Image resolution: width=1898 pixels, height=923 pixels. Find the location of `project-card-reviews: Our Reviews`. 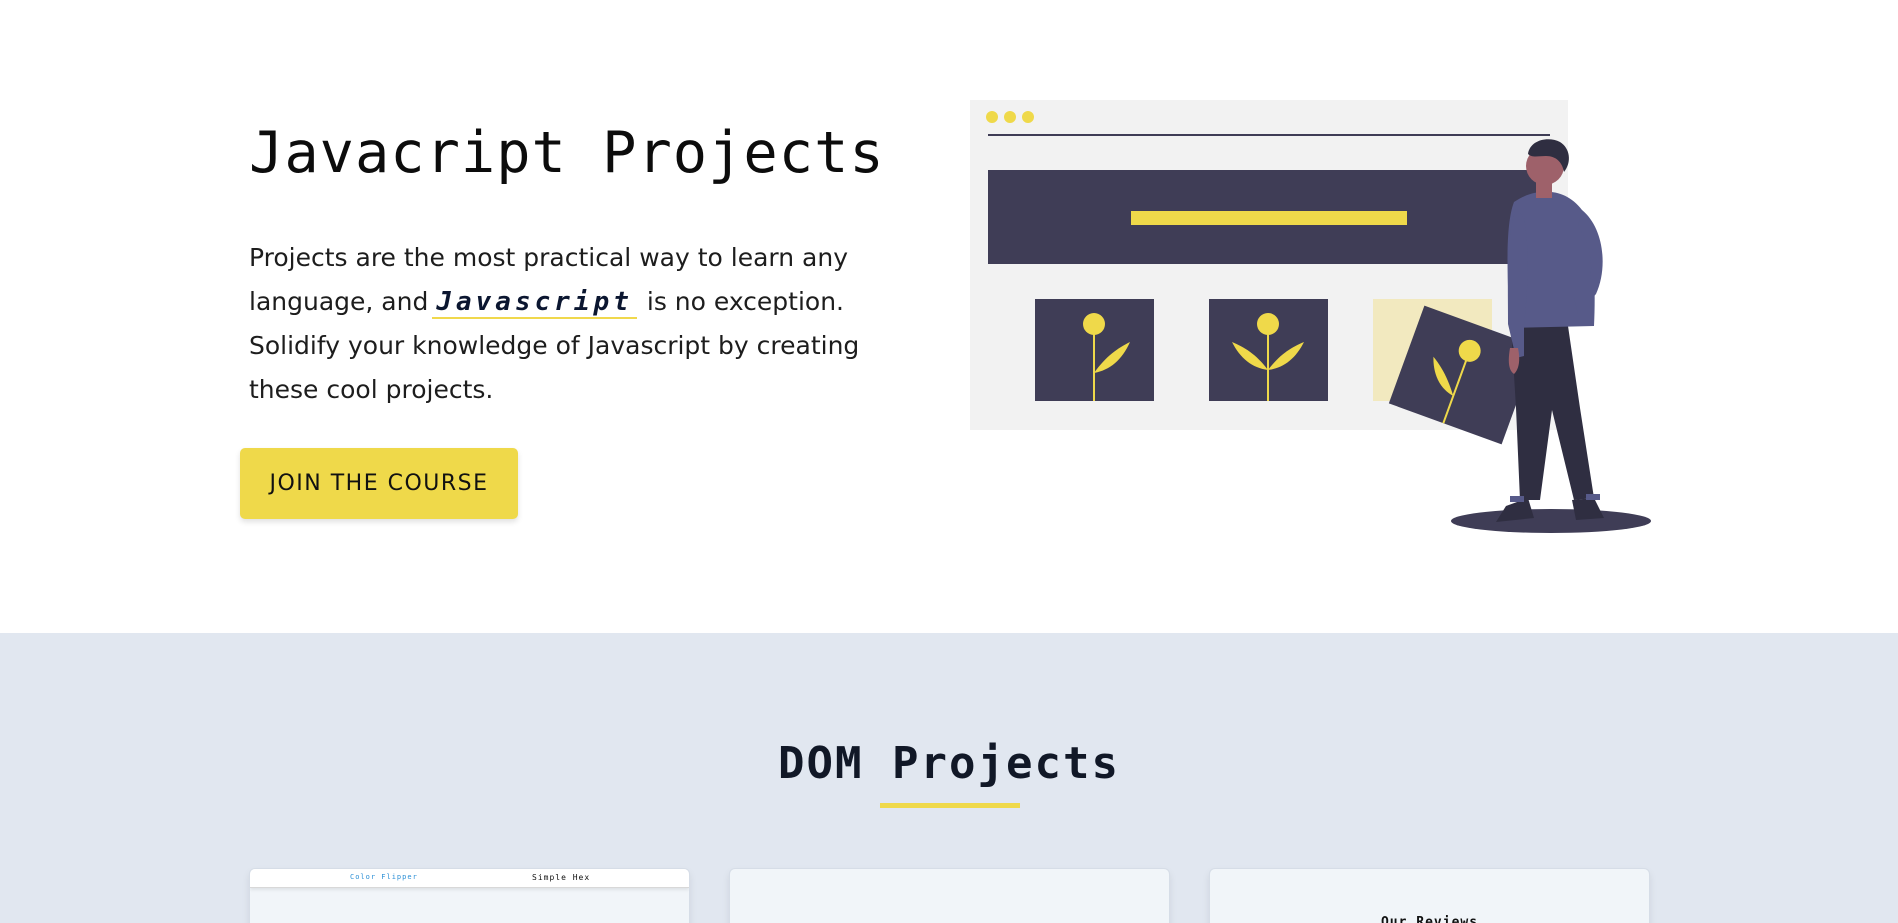

project-card-reviews: Our Reviews is located at coordinates (1429, 895).